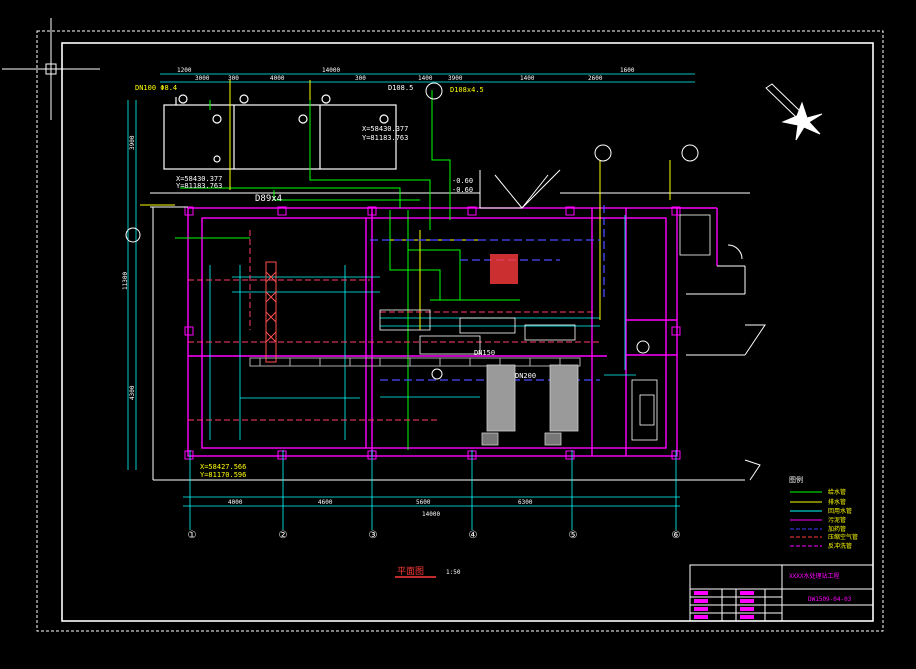 This screenshot has width=916, height=669. Describe the element at coordinates (434, 535) in the screenshot. I see `axis-markers: ① ② ③ ④ ⑤ ⑥` at that location.